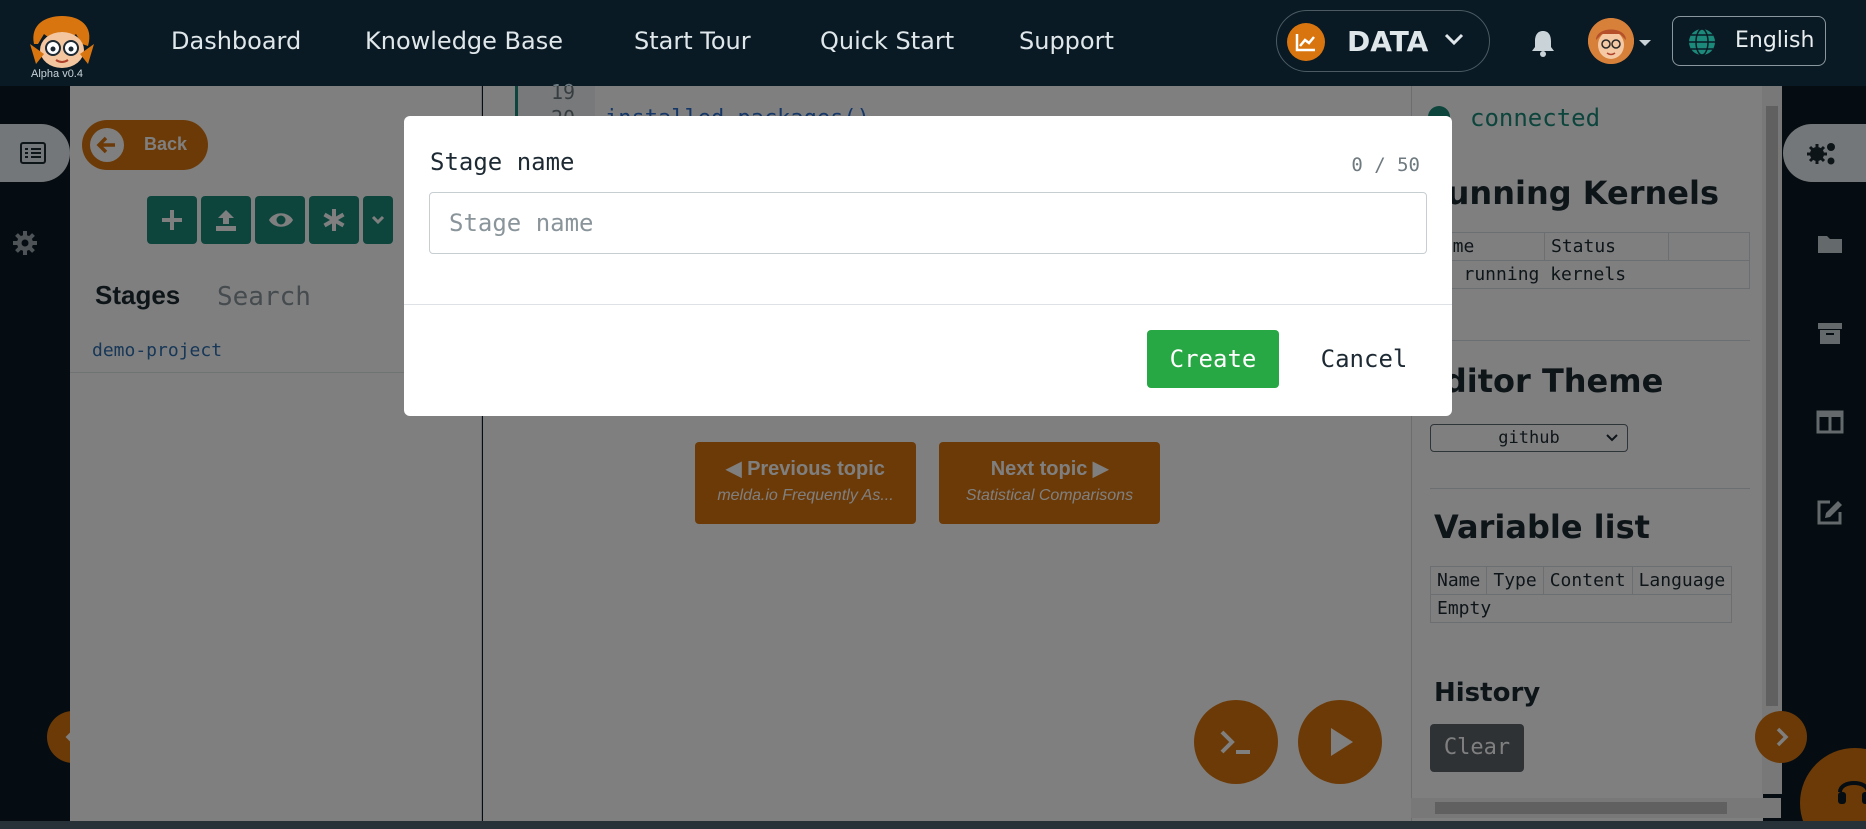 This screenshot has height=829, width=1866. Describe the element at coordinates (1611, 41) in the screenshot. I see `user-avatar` at that location.